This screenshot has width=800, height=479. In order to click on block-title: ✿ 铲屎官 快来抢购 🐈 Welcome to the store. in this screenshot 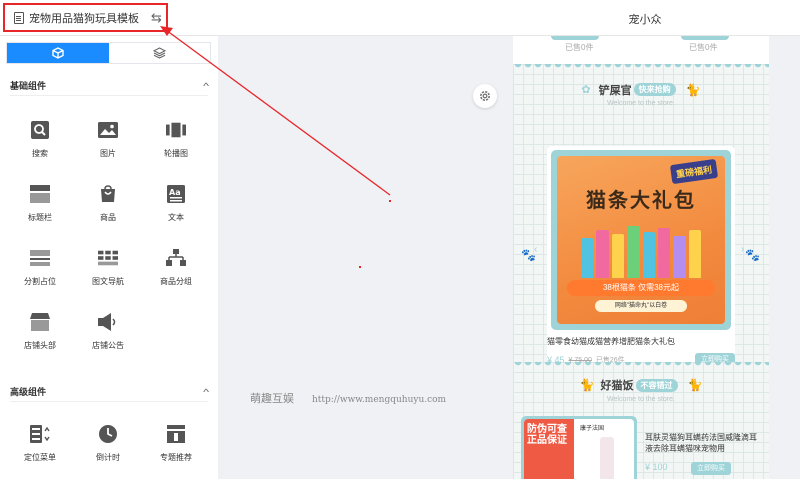, I will do `click(641, 94)`.